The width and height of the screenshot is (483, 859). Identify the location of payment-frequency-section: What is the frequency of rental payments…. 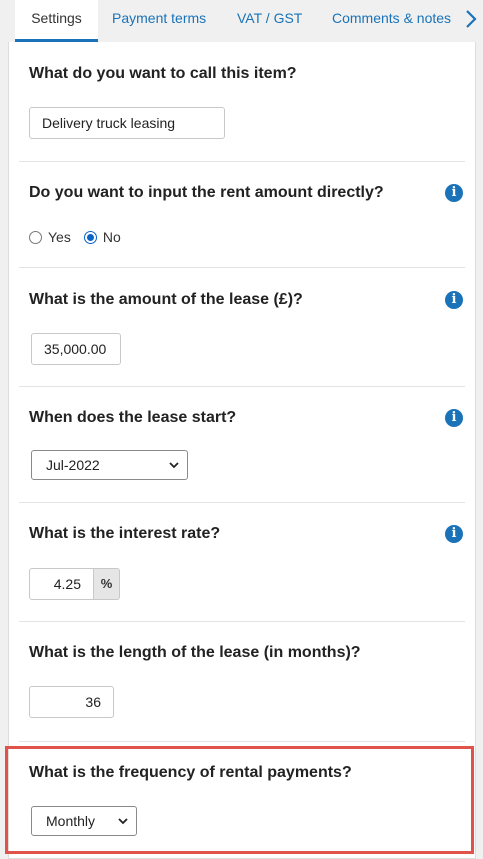
(242, 800).